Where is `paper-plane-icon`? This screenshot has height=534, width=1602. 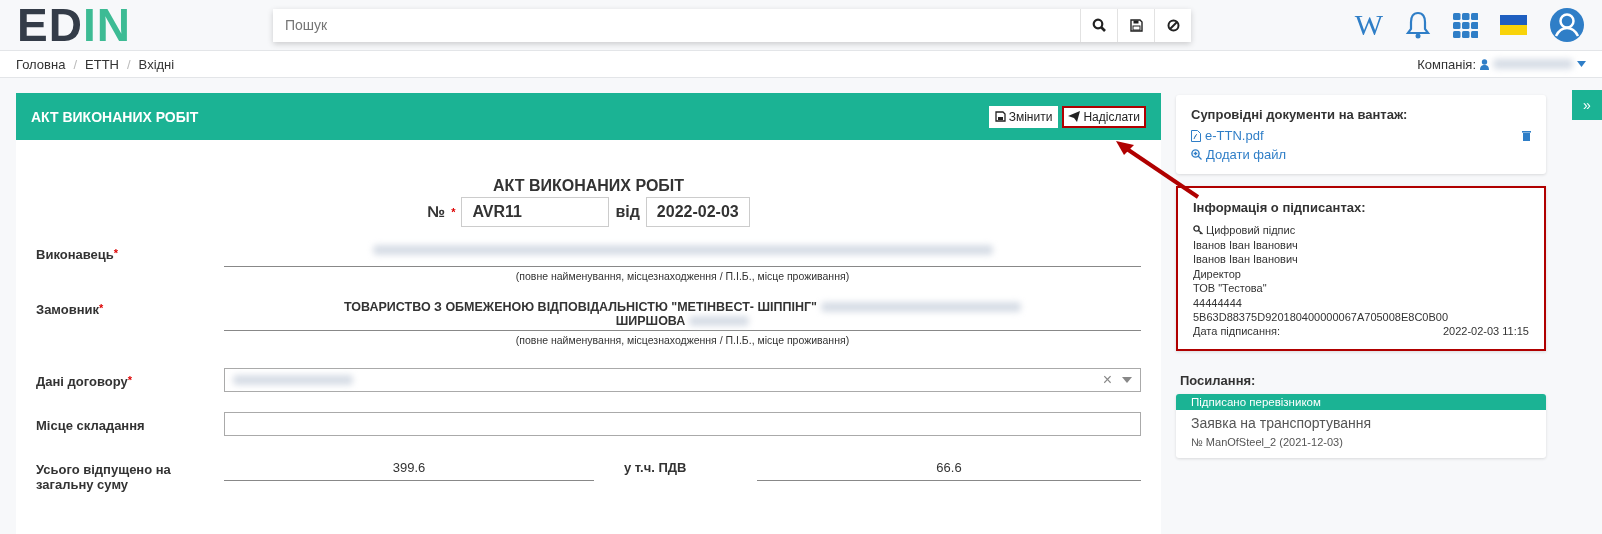 paper-plane-icon is located at coordinates (1074, 116).